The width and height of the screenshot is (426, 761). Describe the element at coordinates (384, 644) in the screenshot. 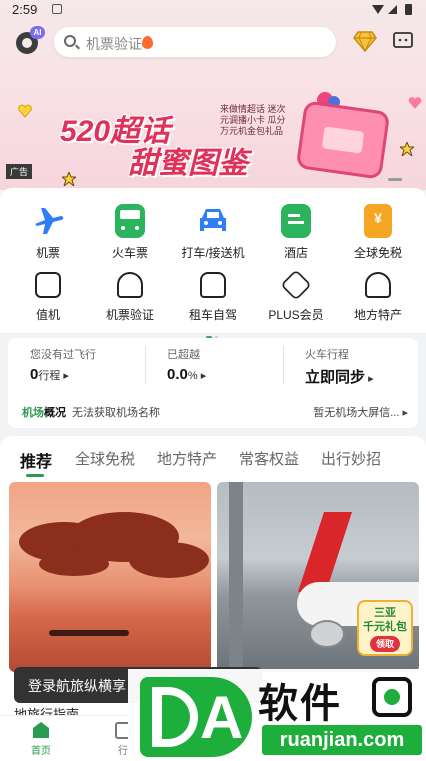

I see `claim-button: 领取` at that location.